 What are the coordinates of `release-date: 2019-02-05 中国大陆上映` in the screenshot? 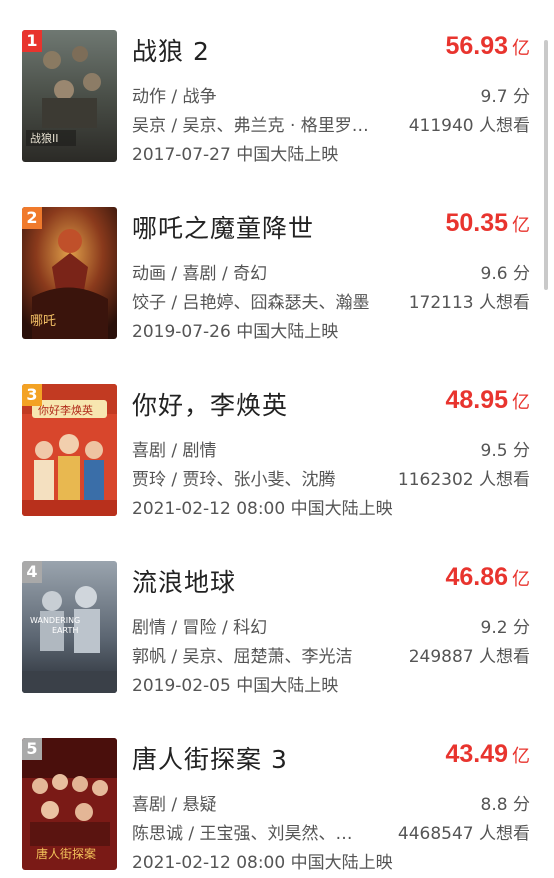 It's located at (235, 686).